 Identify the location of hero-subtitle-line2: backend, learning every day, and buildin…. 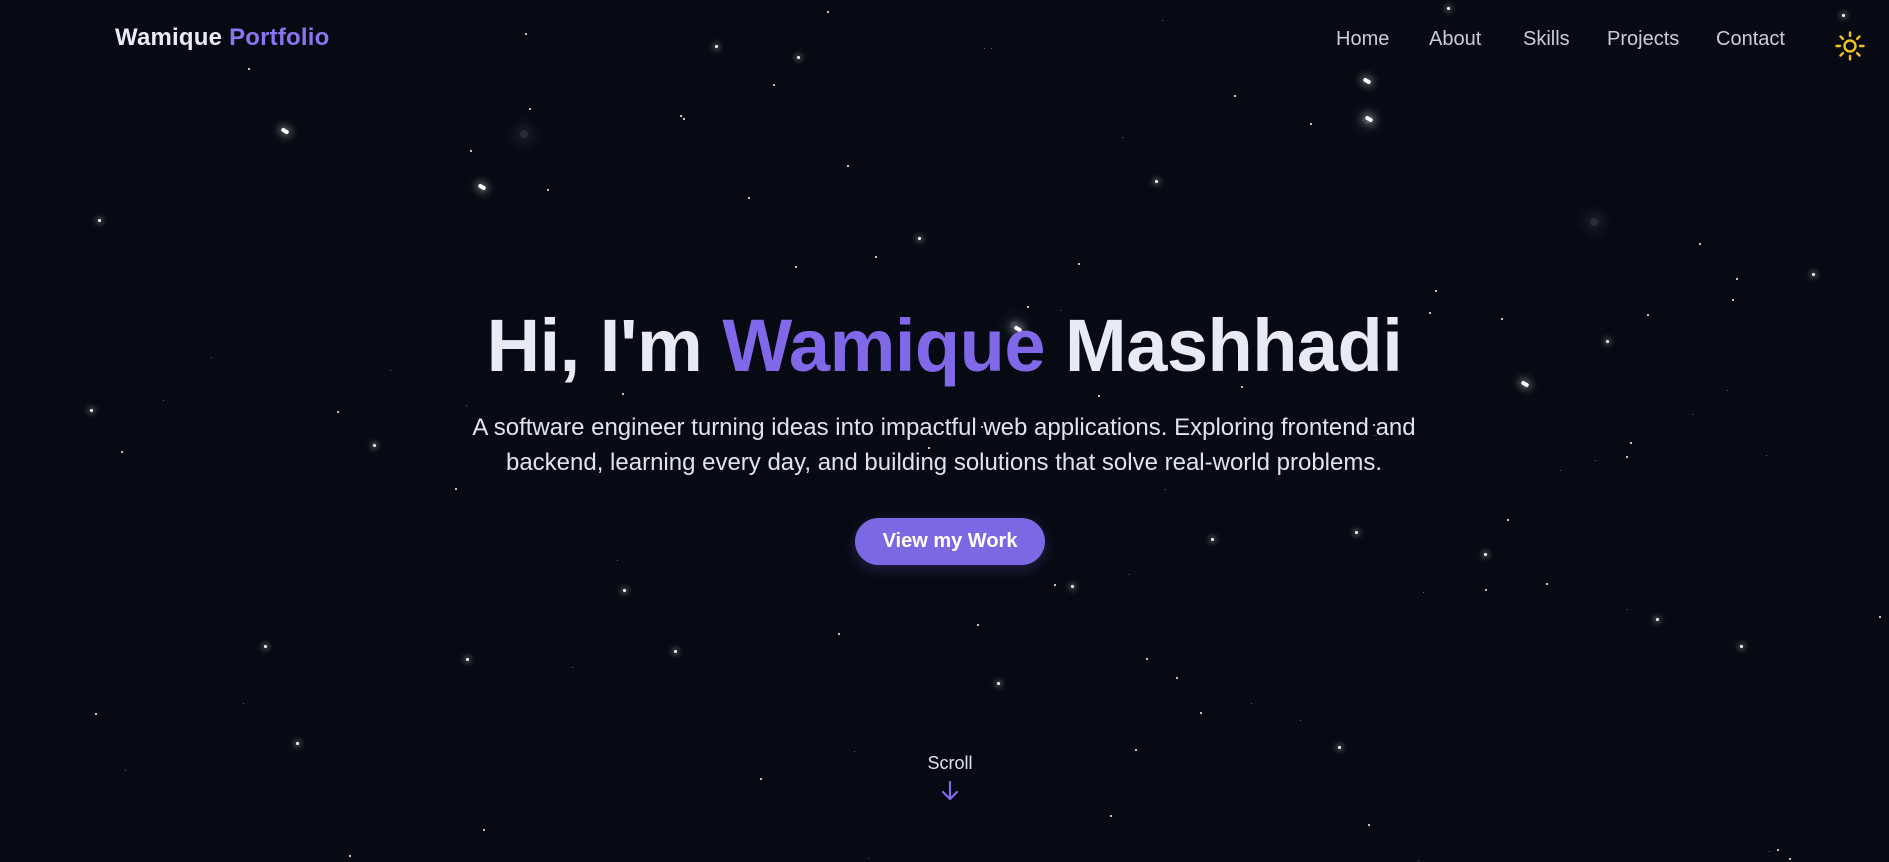
(944, 462).